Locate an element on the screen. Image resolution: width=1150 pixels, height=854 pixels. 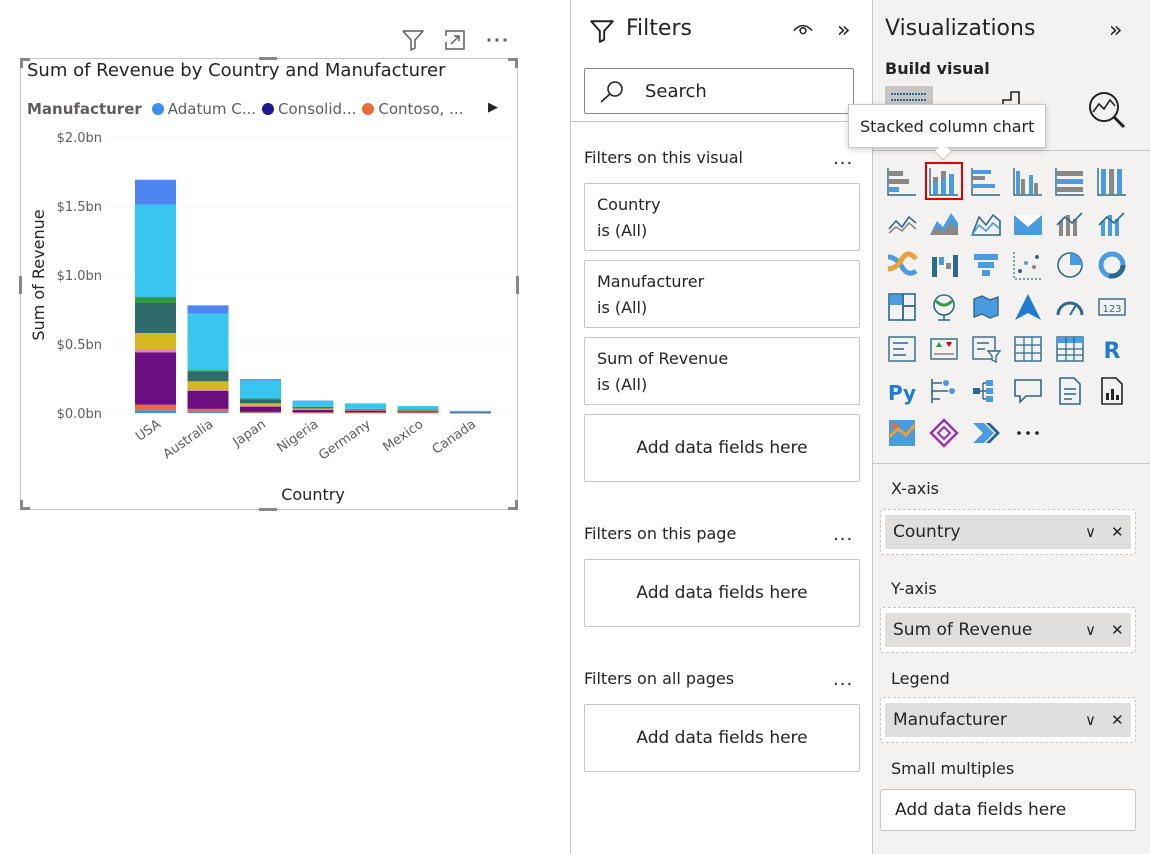
matrix-icon is located at coordinates (1070, 349).